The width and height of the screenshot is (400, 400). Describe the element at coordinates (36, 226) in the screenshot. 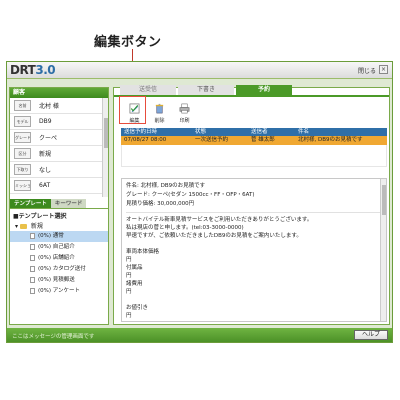

I see `folder-label: 新規` at that location.